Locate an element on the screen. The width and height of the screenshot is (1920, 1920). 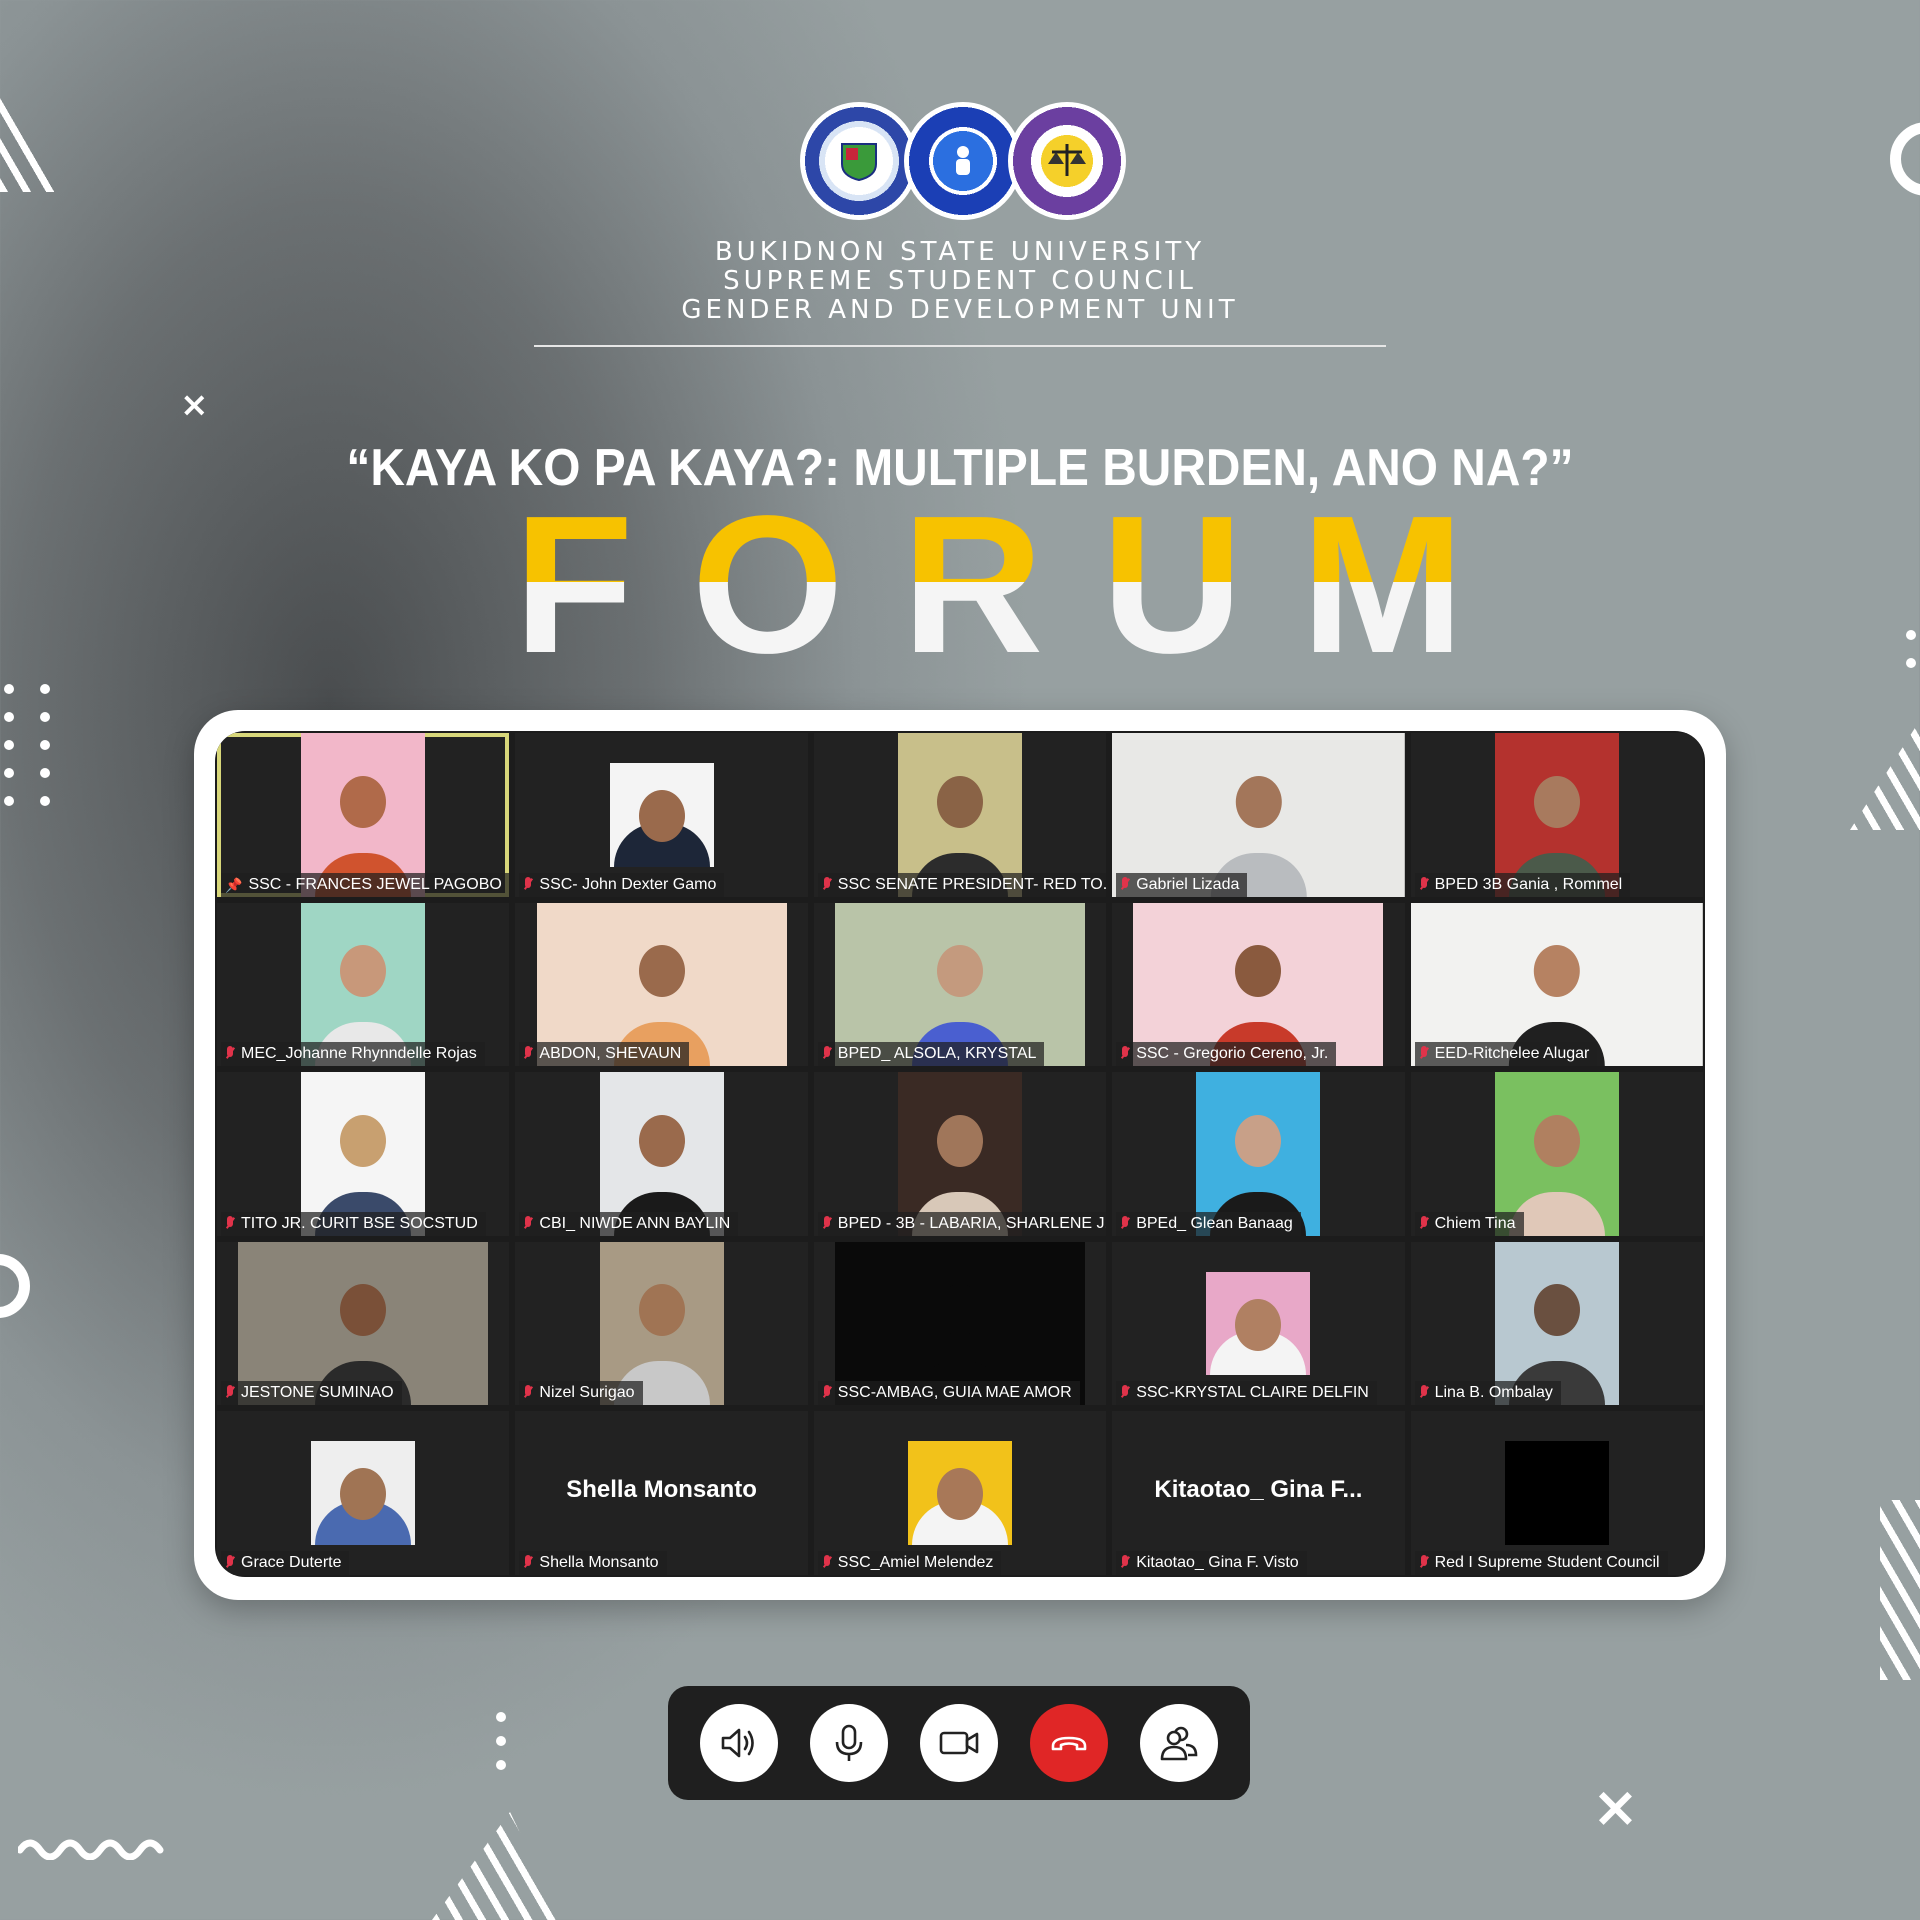
participant-name-tag: SSC_Amiel Melendez is located at coordinates (909, 1563).